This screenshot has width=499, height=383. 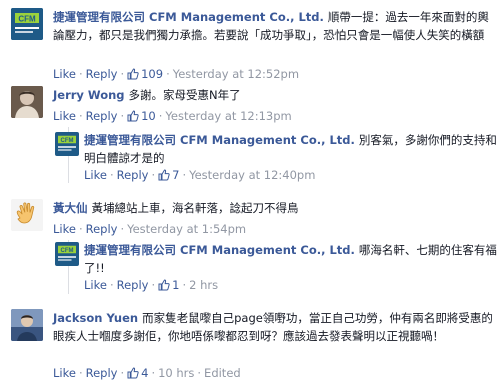 I want to click on waving-hand-icon, so click(x=27, y=215).